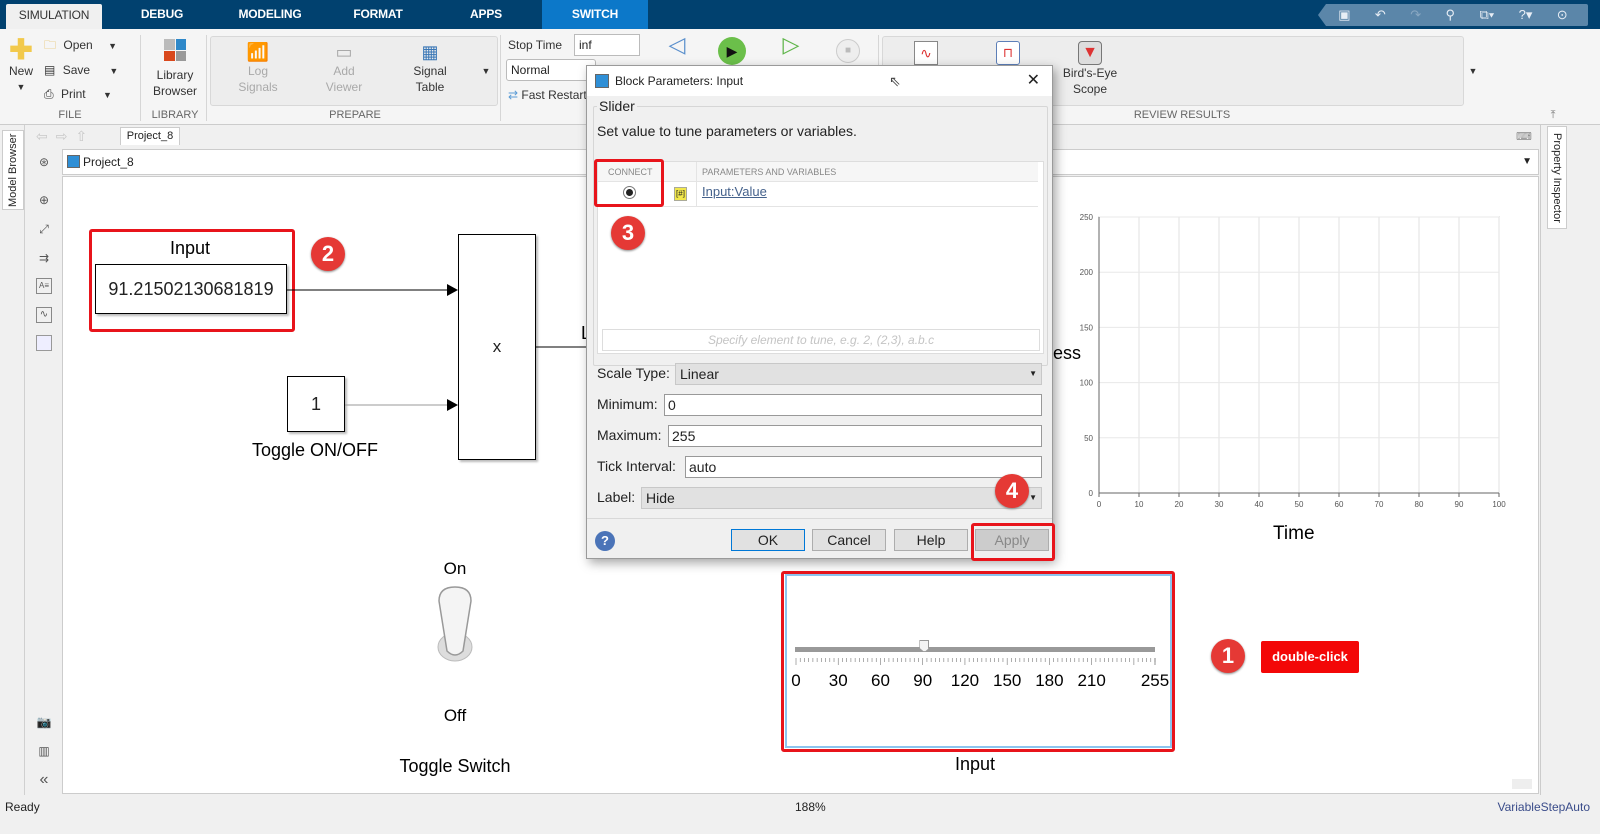 This screenshot has width=1600, height=834. Describe the element at coordinates (975, 764) in the screenshot. I see `slider-label: Input` at that location.